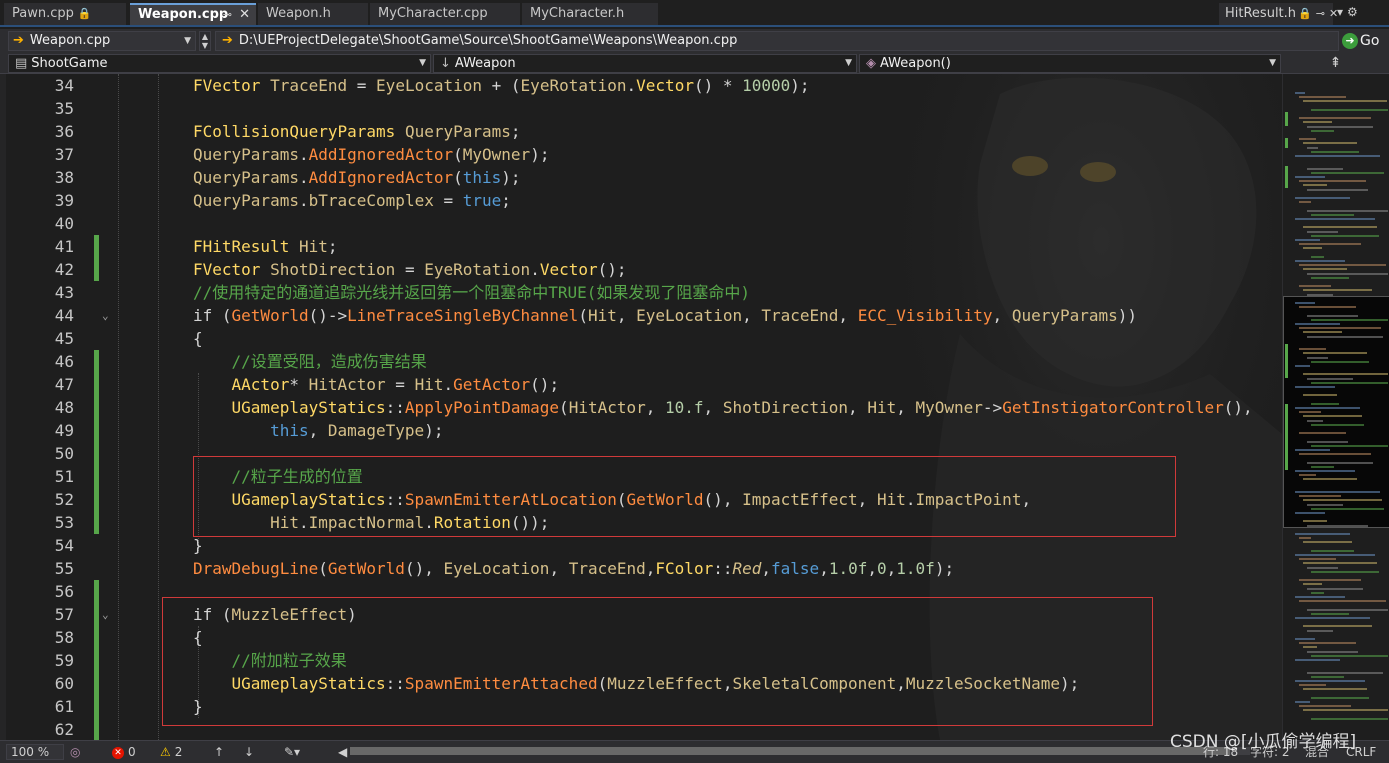 The width and height of the screenshot is (1389, 763). Describe the element at coordinates (641, 338) in the screenshot. I see `code-line: 45 {` at that location.